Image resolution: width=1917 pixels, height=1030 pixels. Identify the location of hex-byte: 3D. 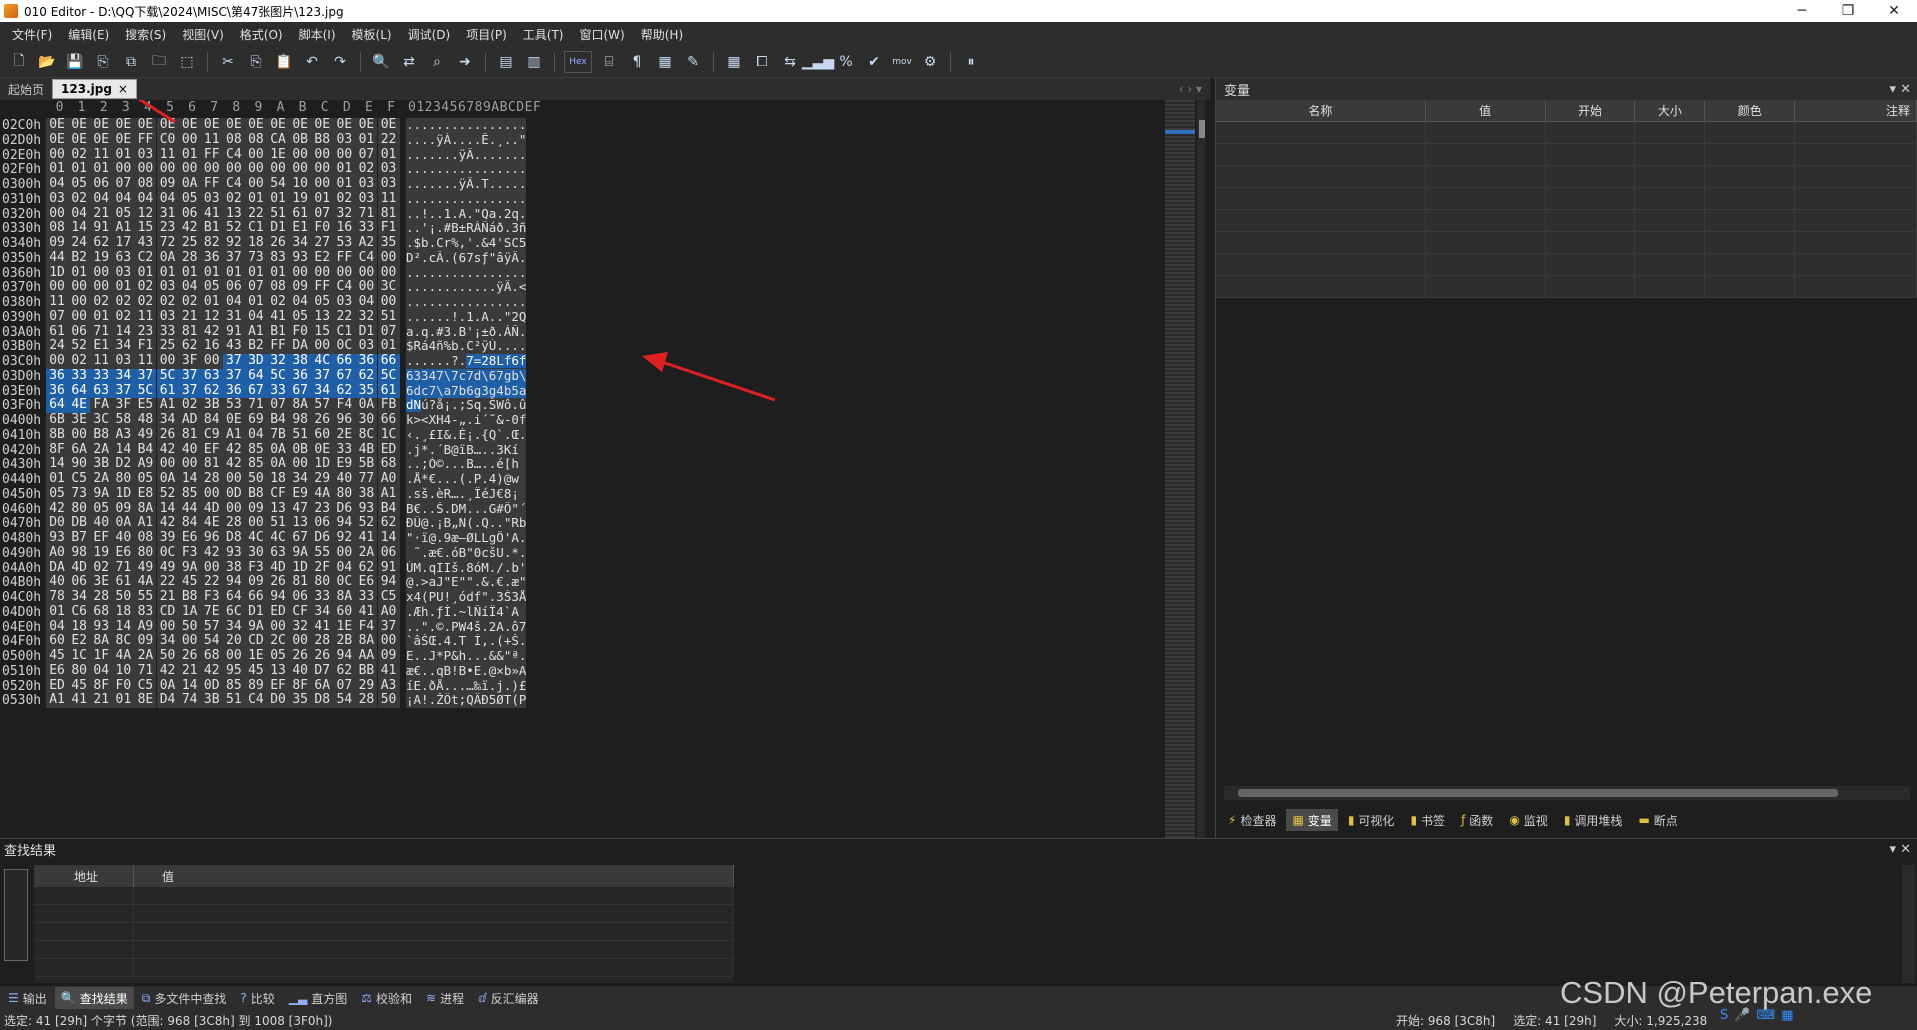
(255, 361).